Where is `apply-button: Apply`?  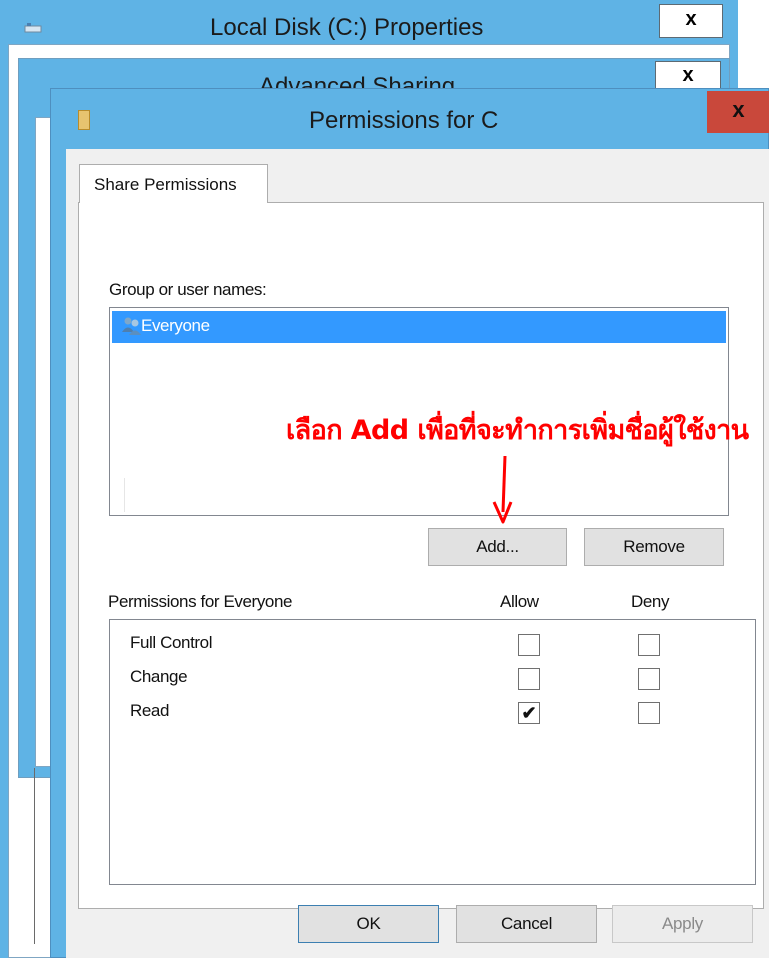
apply-button: Apply is located at coordinates (682, 924).